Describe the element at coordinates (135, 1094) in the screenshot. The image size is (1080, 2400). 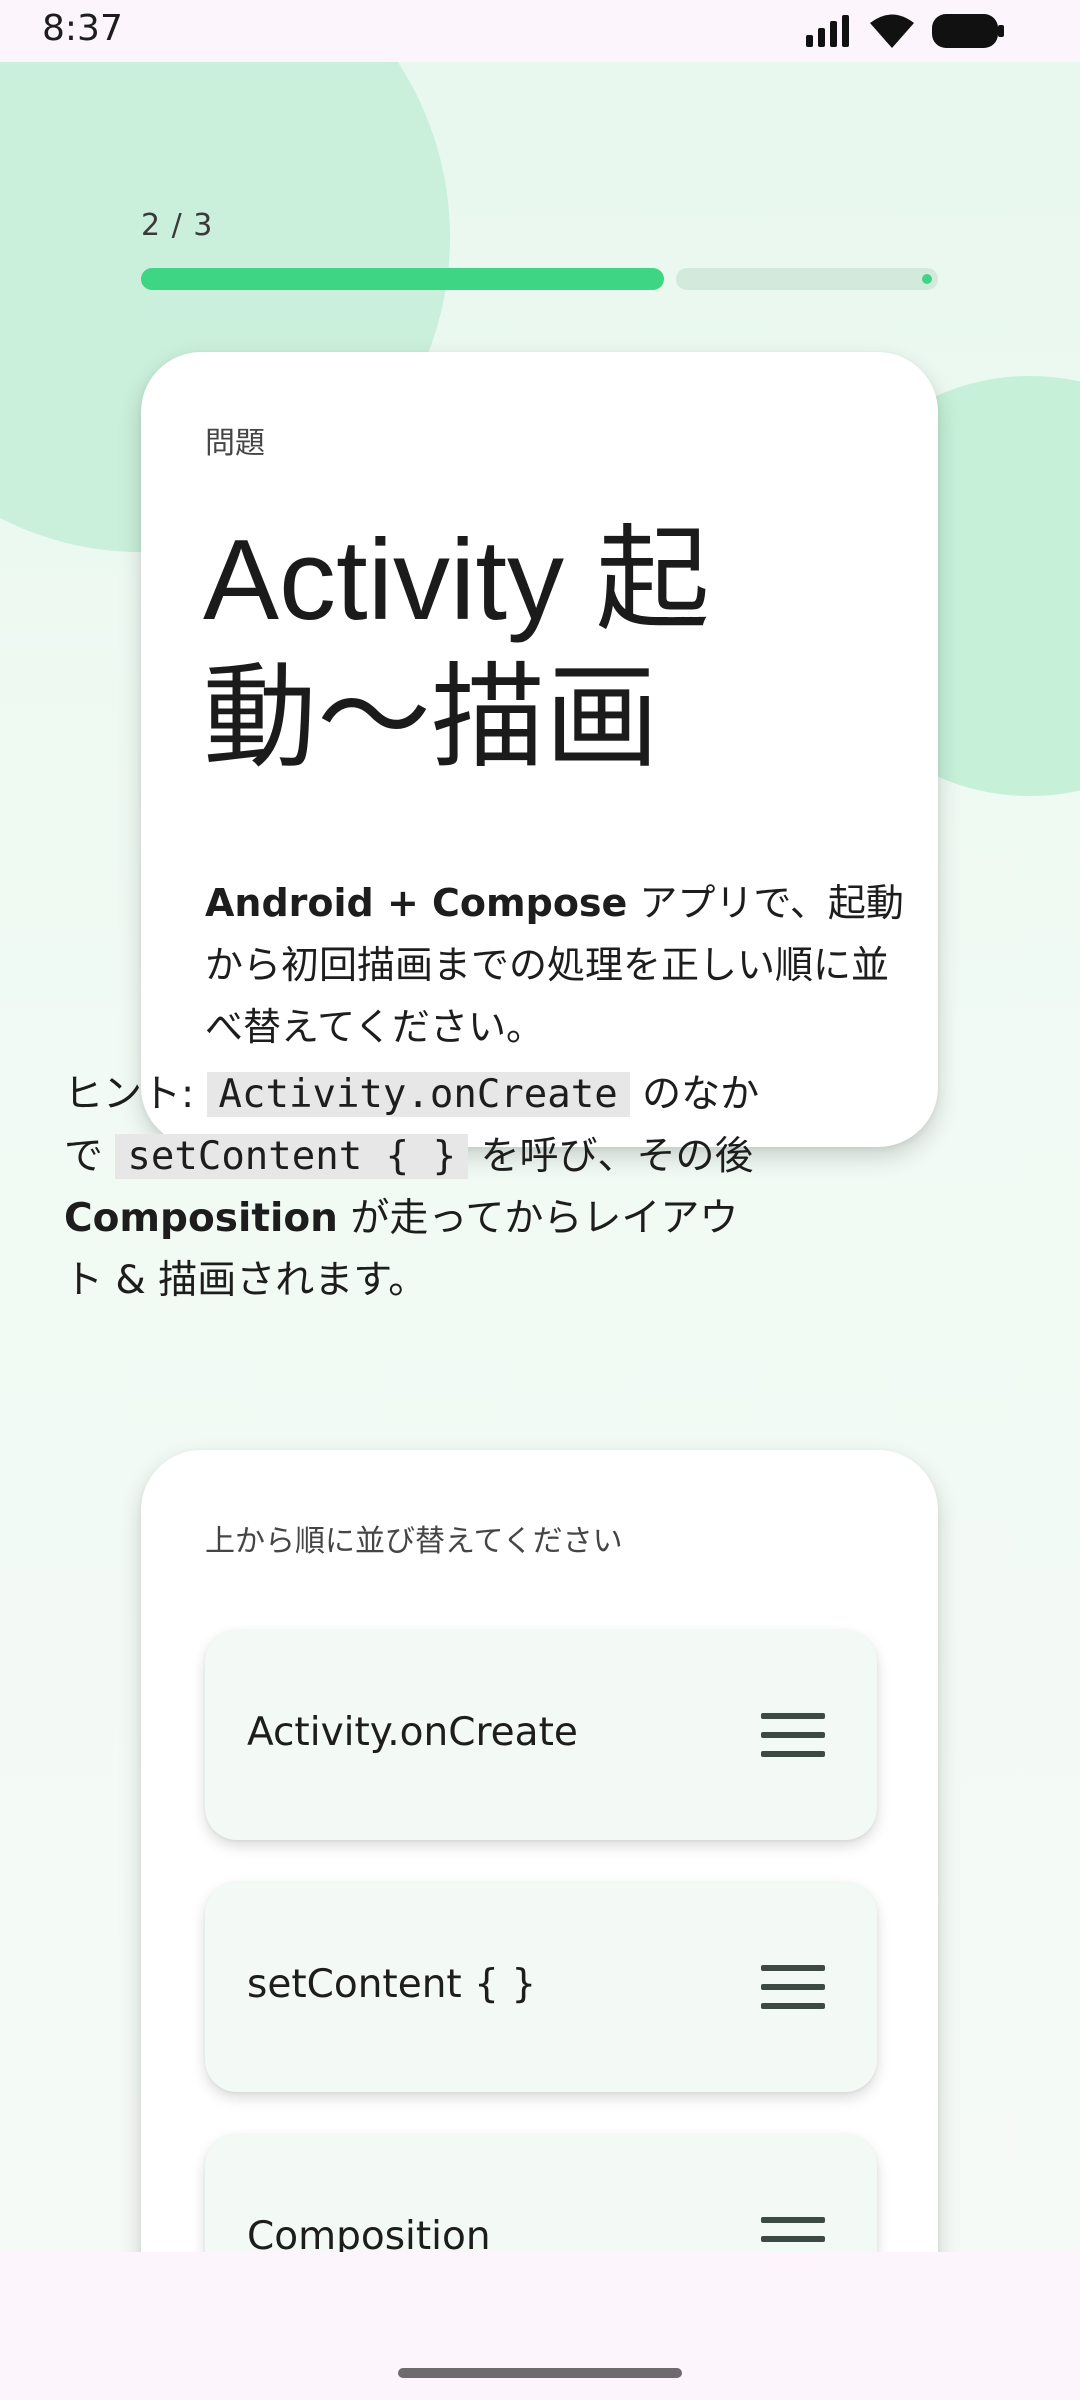
I see `hint-prefix: ヒント:` at that location.